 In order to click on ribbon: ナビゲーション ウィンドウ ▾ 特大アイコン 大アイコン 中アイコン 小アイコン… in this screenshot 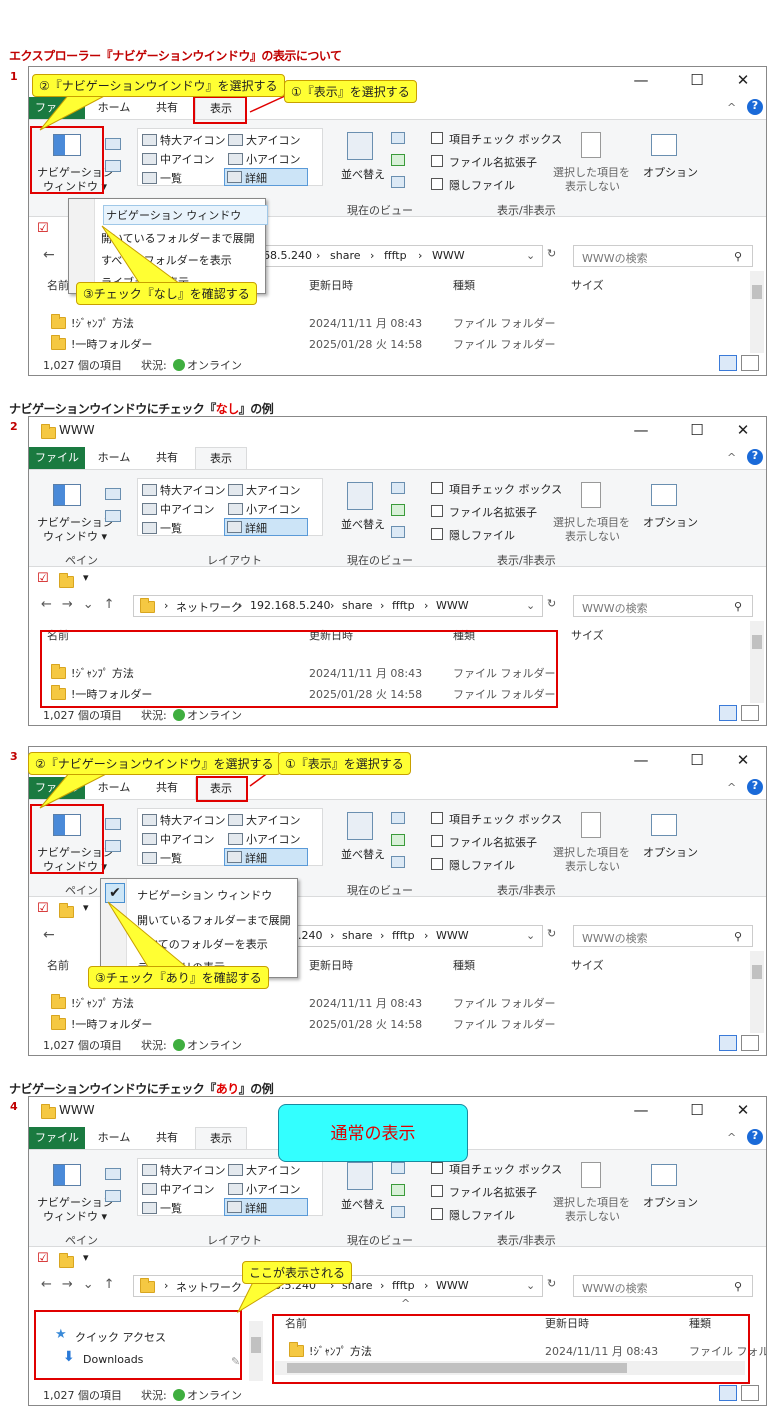, I will do `click(397, 1198)`.